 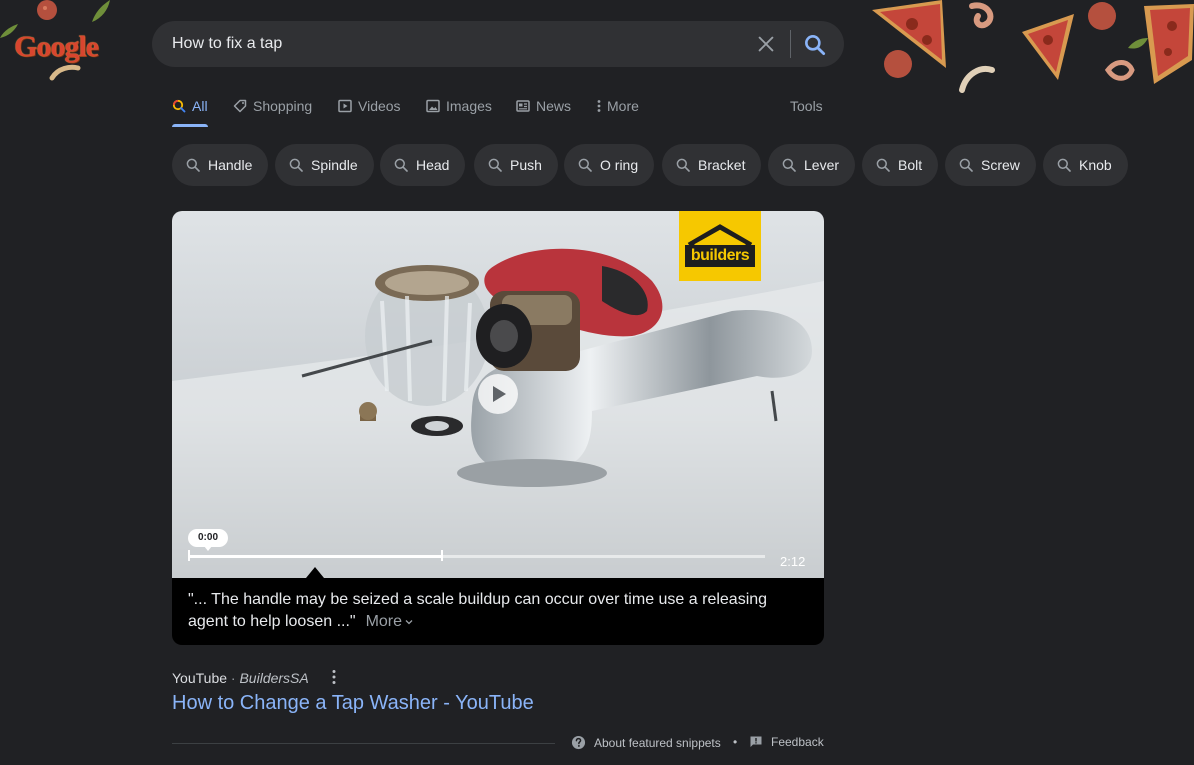 What do you see at coordinates (379, 106) in the screenshot?
I see `tab-label: Videos` at bounding box center [379, 106].